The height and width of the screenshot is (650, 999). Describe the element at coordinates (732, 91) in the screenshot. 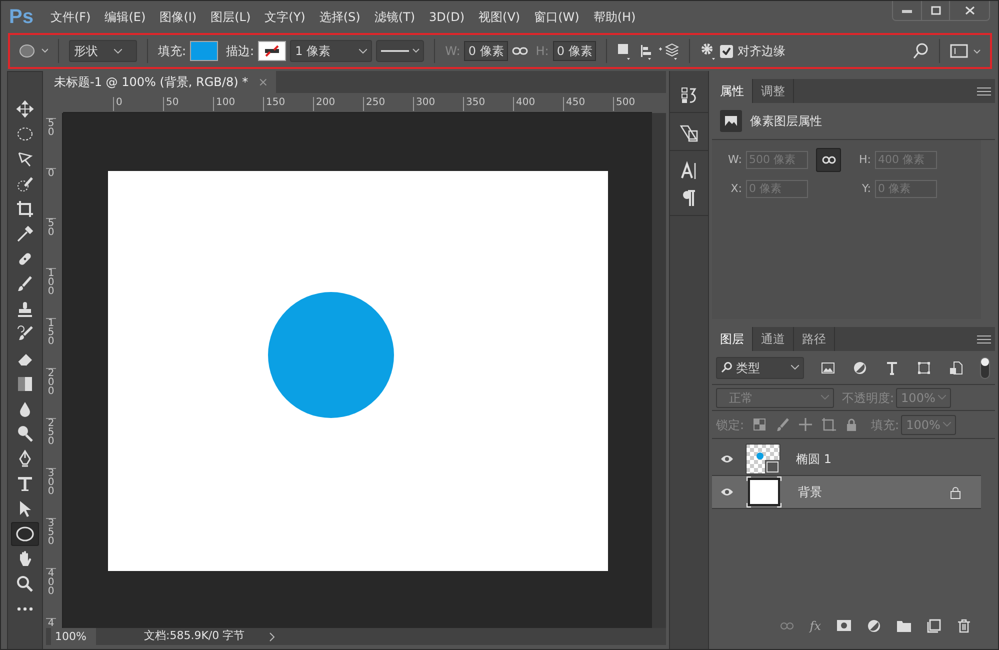

I see `panel-tab: 属性` at that location.